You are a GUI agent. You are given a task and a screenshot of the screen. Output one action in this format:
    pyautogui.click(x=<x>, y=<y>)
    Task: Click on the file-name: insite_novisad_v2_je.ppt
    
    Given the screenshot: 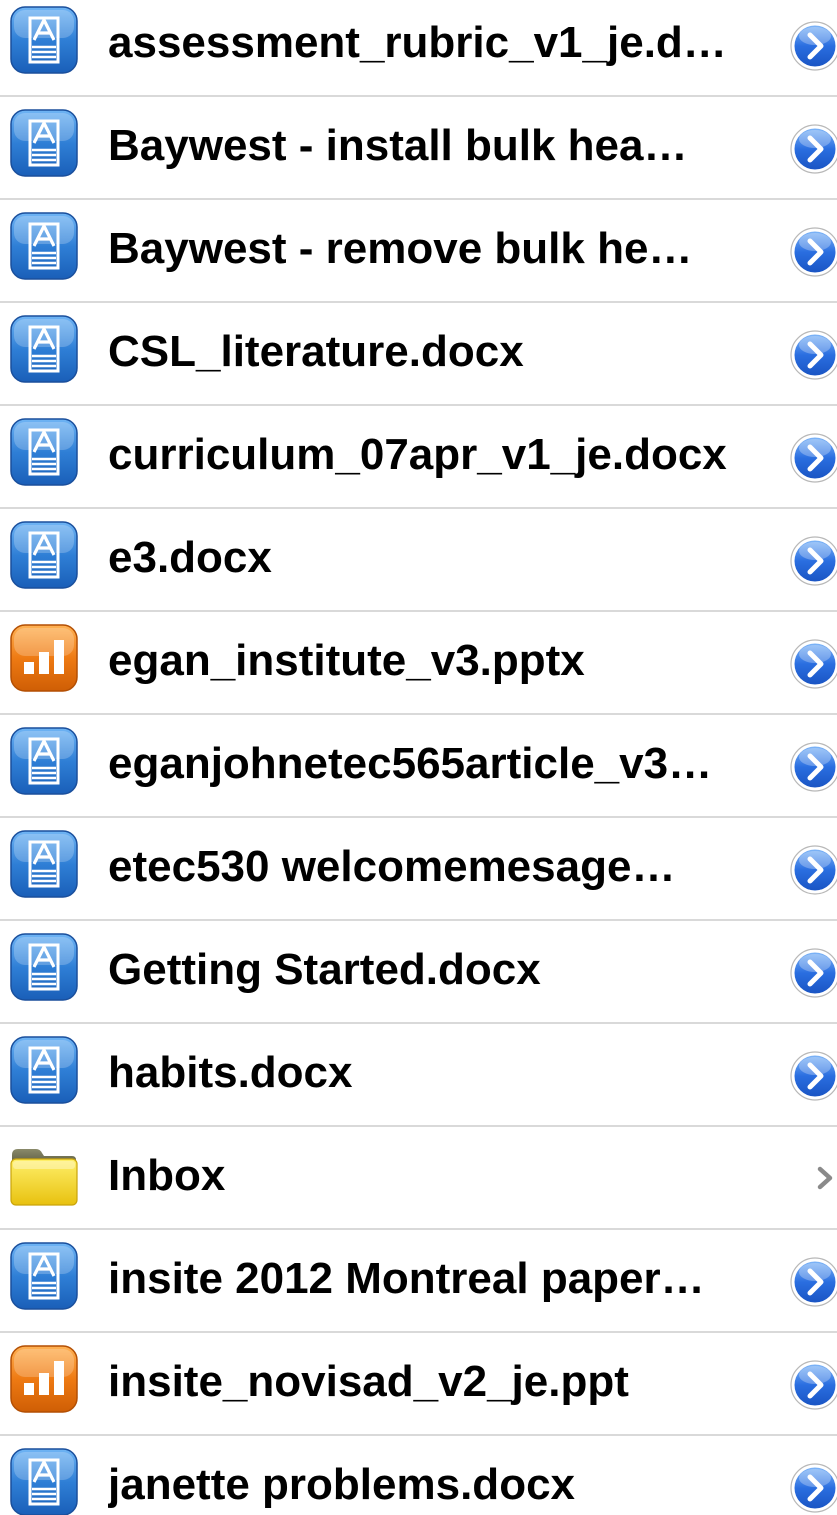 What is the action you would take?
    pyautogui.click(x=368, y=1381)
    